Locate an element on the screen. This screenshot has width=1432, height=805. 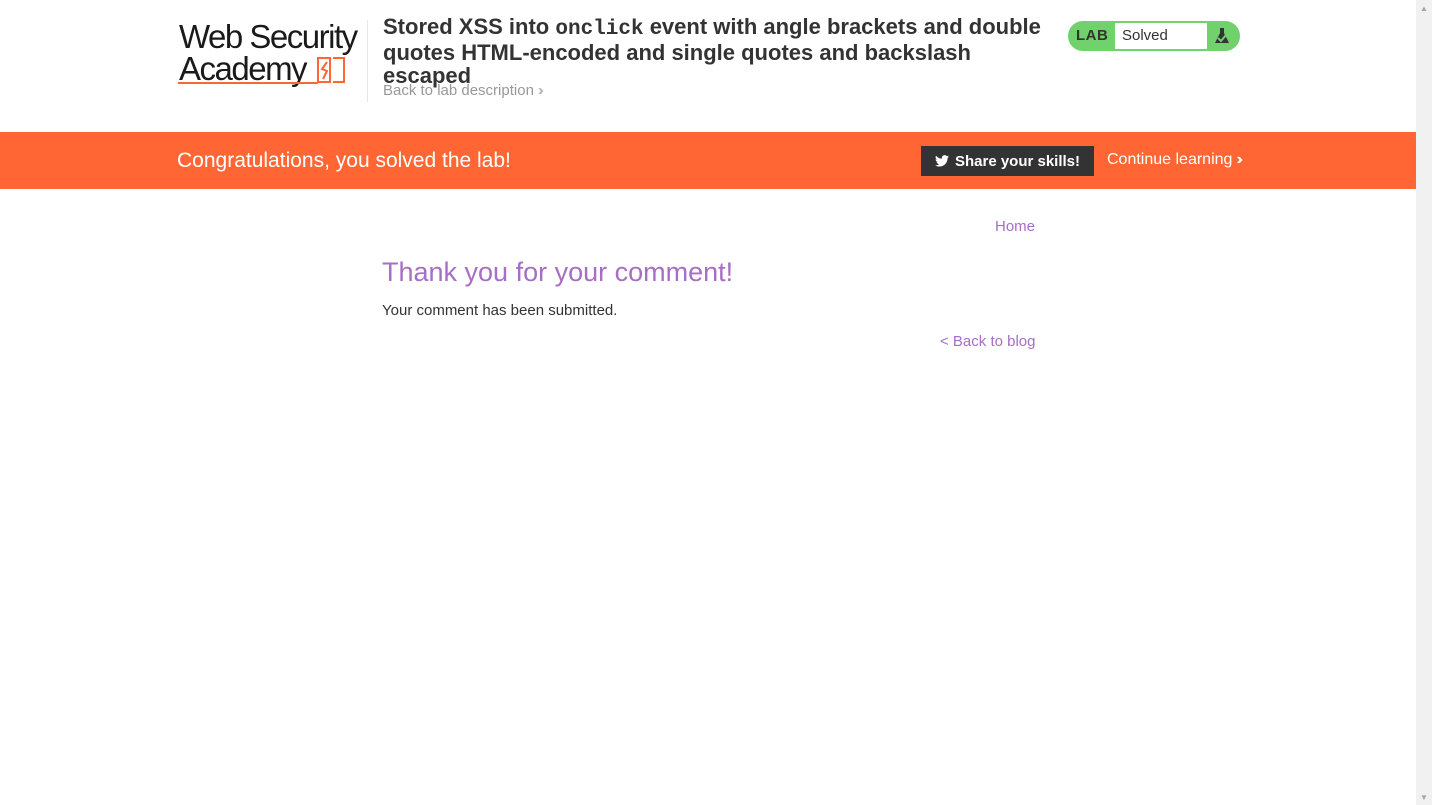
share-your-skills-button: Share your skills! is located at coordinates (1007, 161).